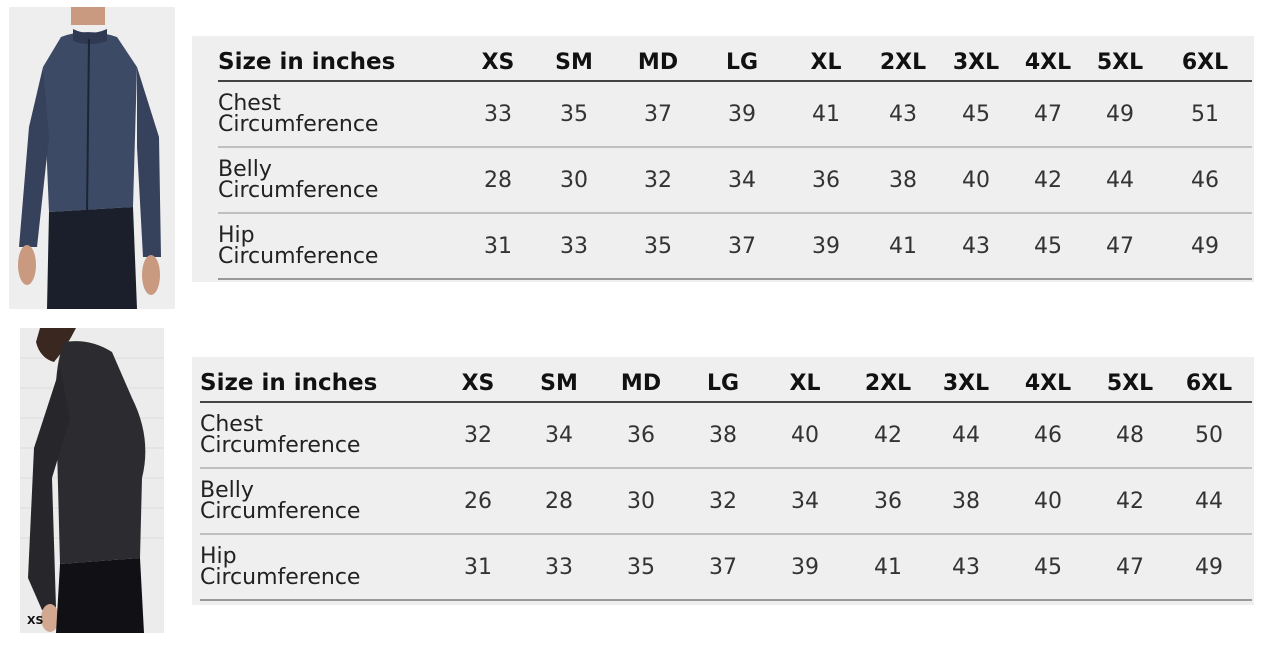  I want to click on measurement-cell: 50, so click(1209, 435).